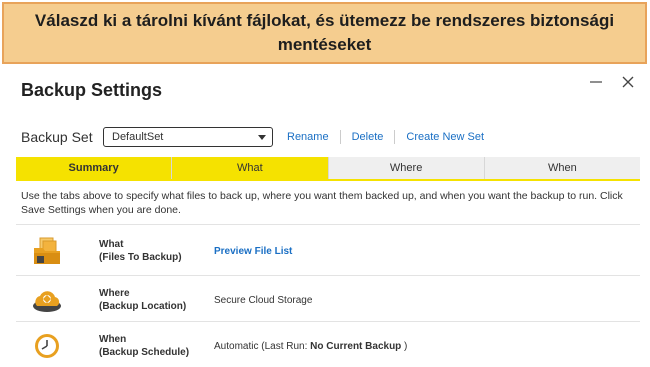 Image resolution: width=650 pixels, height=367 pixels. I want to click on page-title: Backup Settings, so click(92, 90).